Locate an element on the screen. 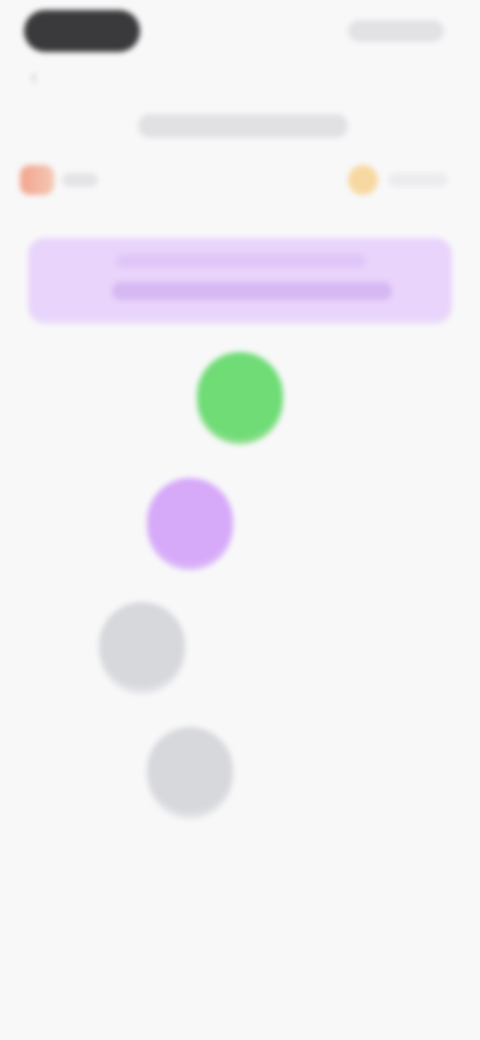  back-button: ‹ is located at coordinates (47, 77).